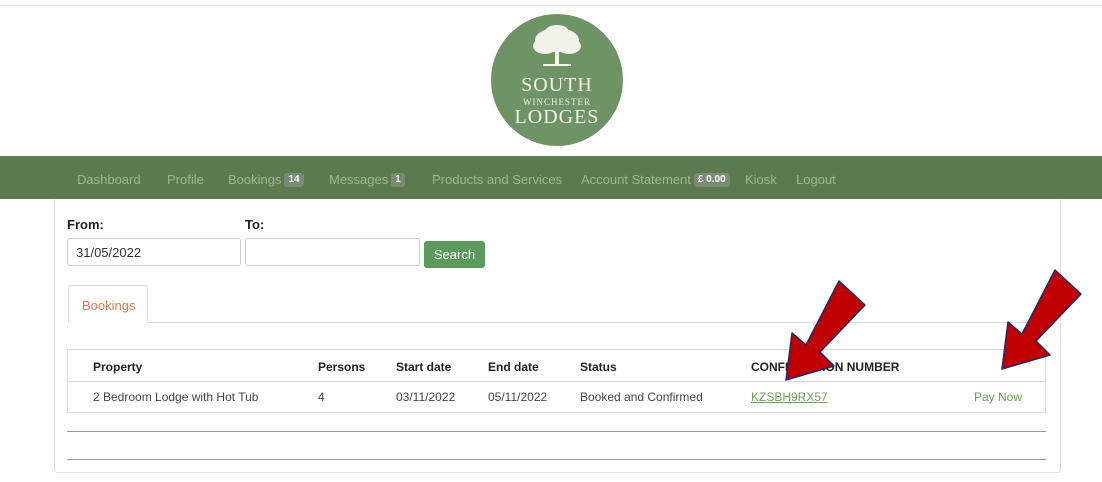 The height and width of the screenshot is (482, 1102). Describe the element at coordinates (825, 330) in the screenshot. I see `red-arrow-confirmation` at that location.